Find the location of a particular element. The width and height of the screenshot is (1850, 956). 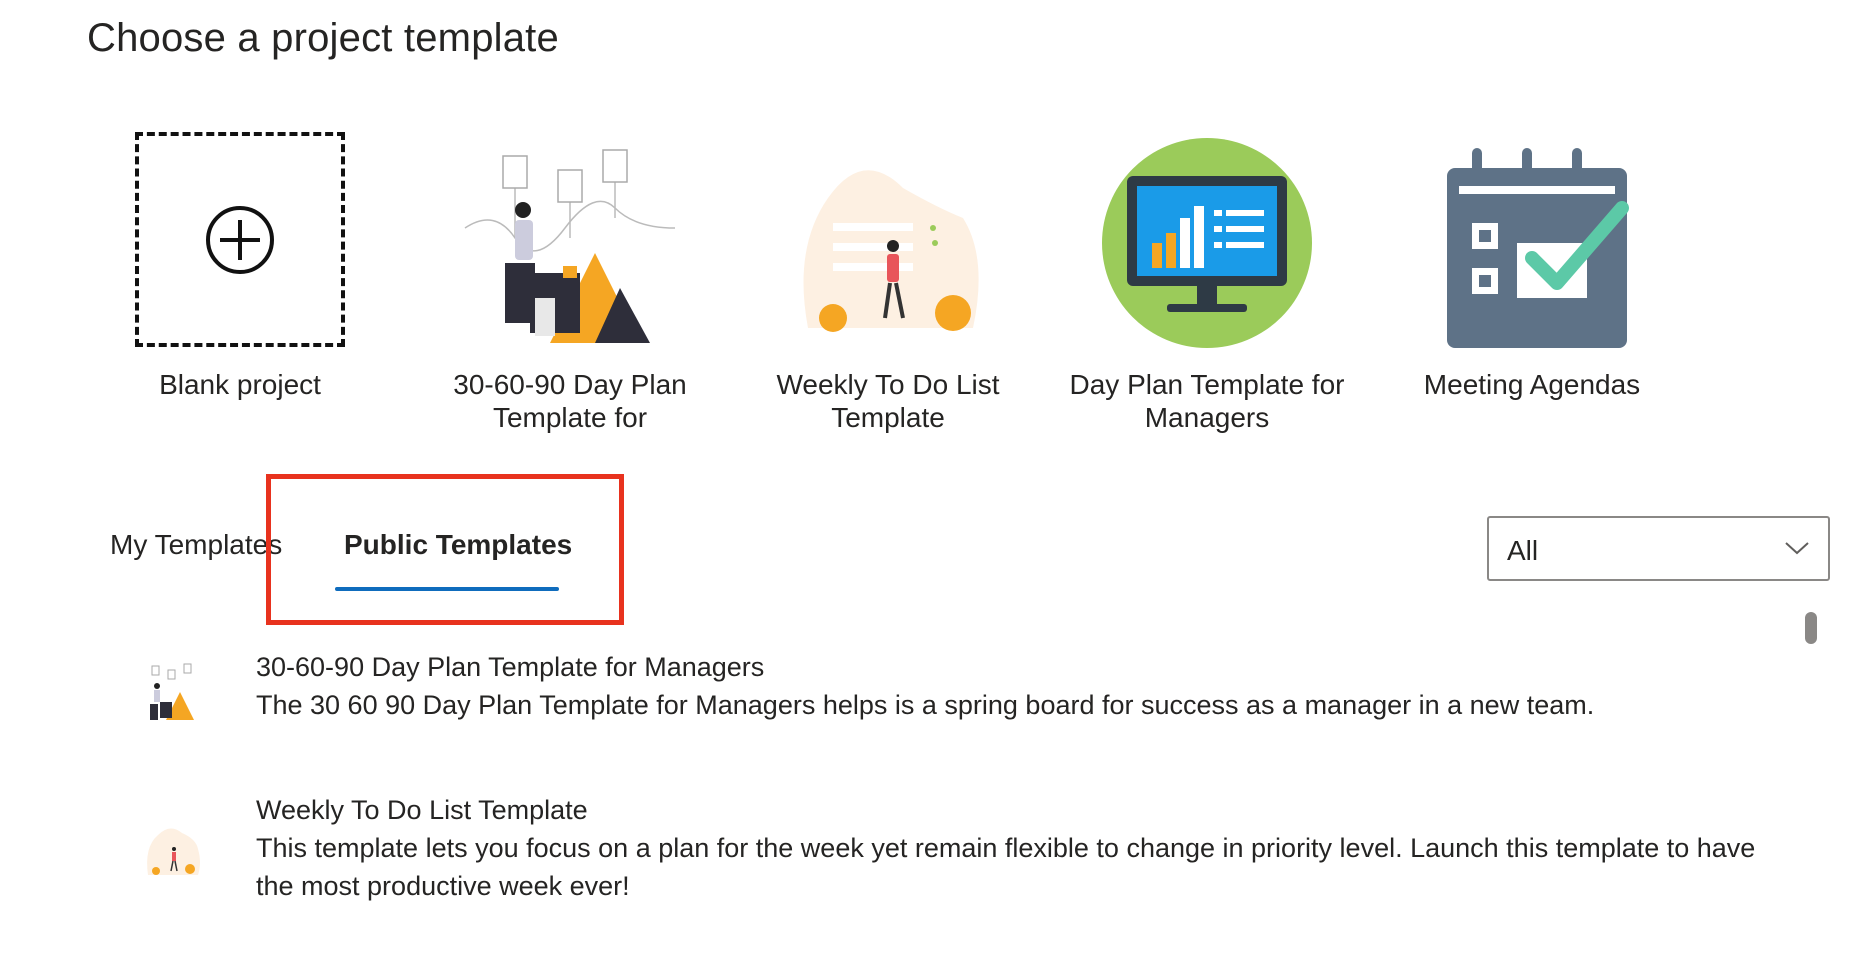

calendar-check-icon is located at coordinates (1538, 248).